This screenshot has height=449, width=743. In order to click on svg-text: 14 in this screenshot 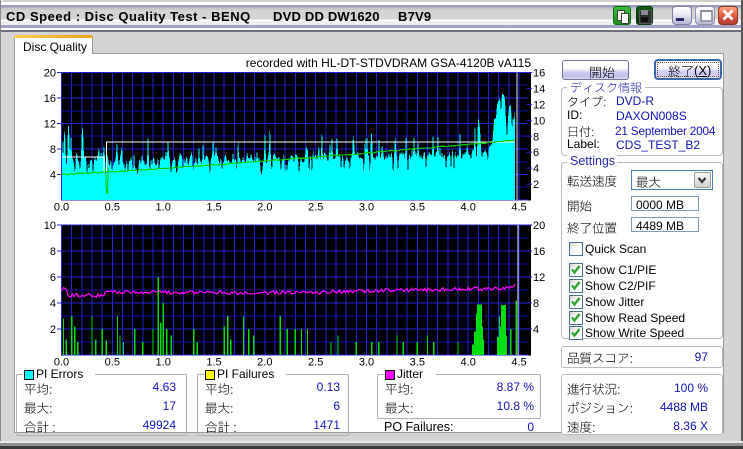, I will do `click(539, 89)`.